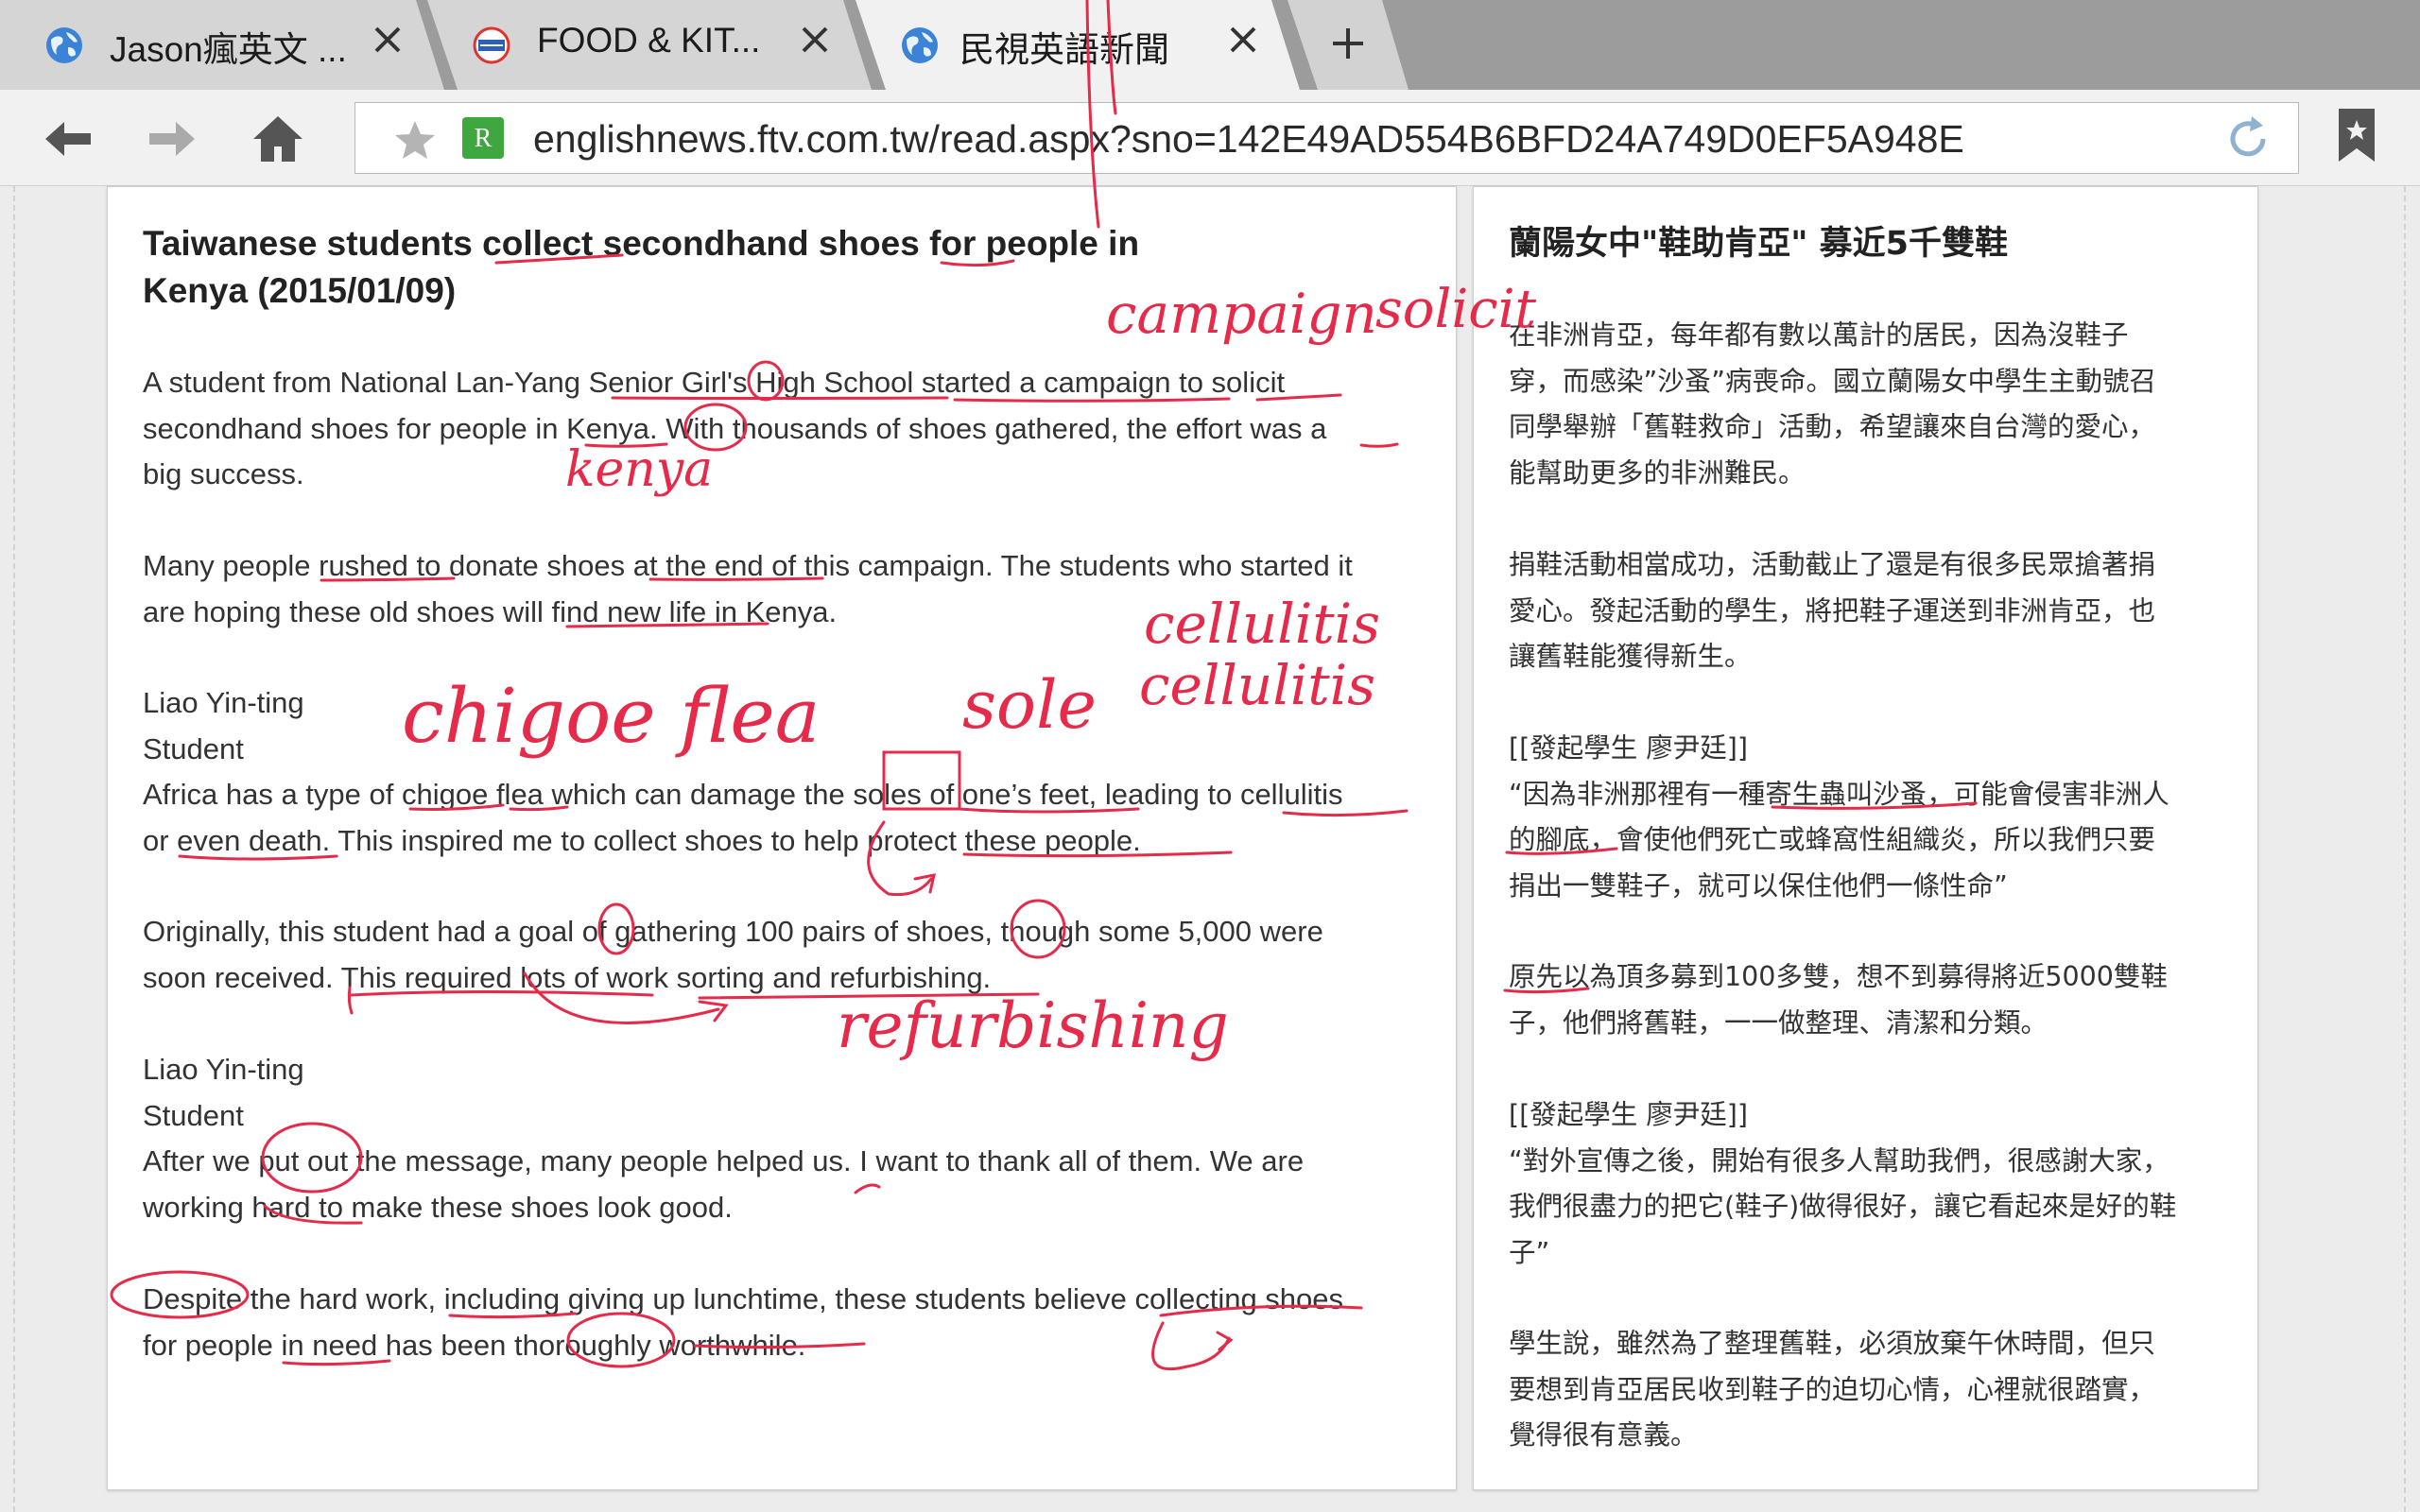 The image size is (2420, 1512). I want to click on text-line: 原先以為頂多募到100多雙，想不到募得將近5000雙鞋, so click(1838, 976).